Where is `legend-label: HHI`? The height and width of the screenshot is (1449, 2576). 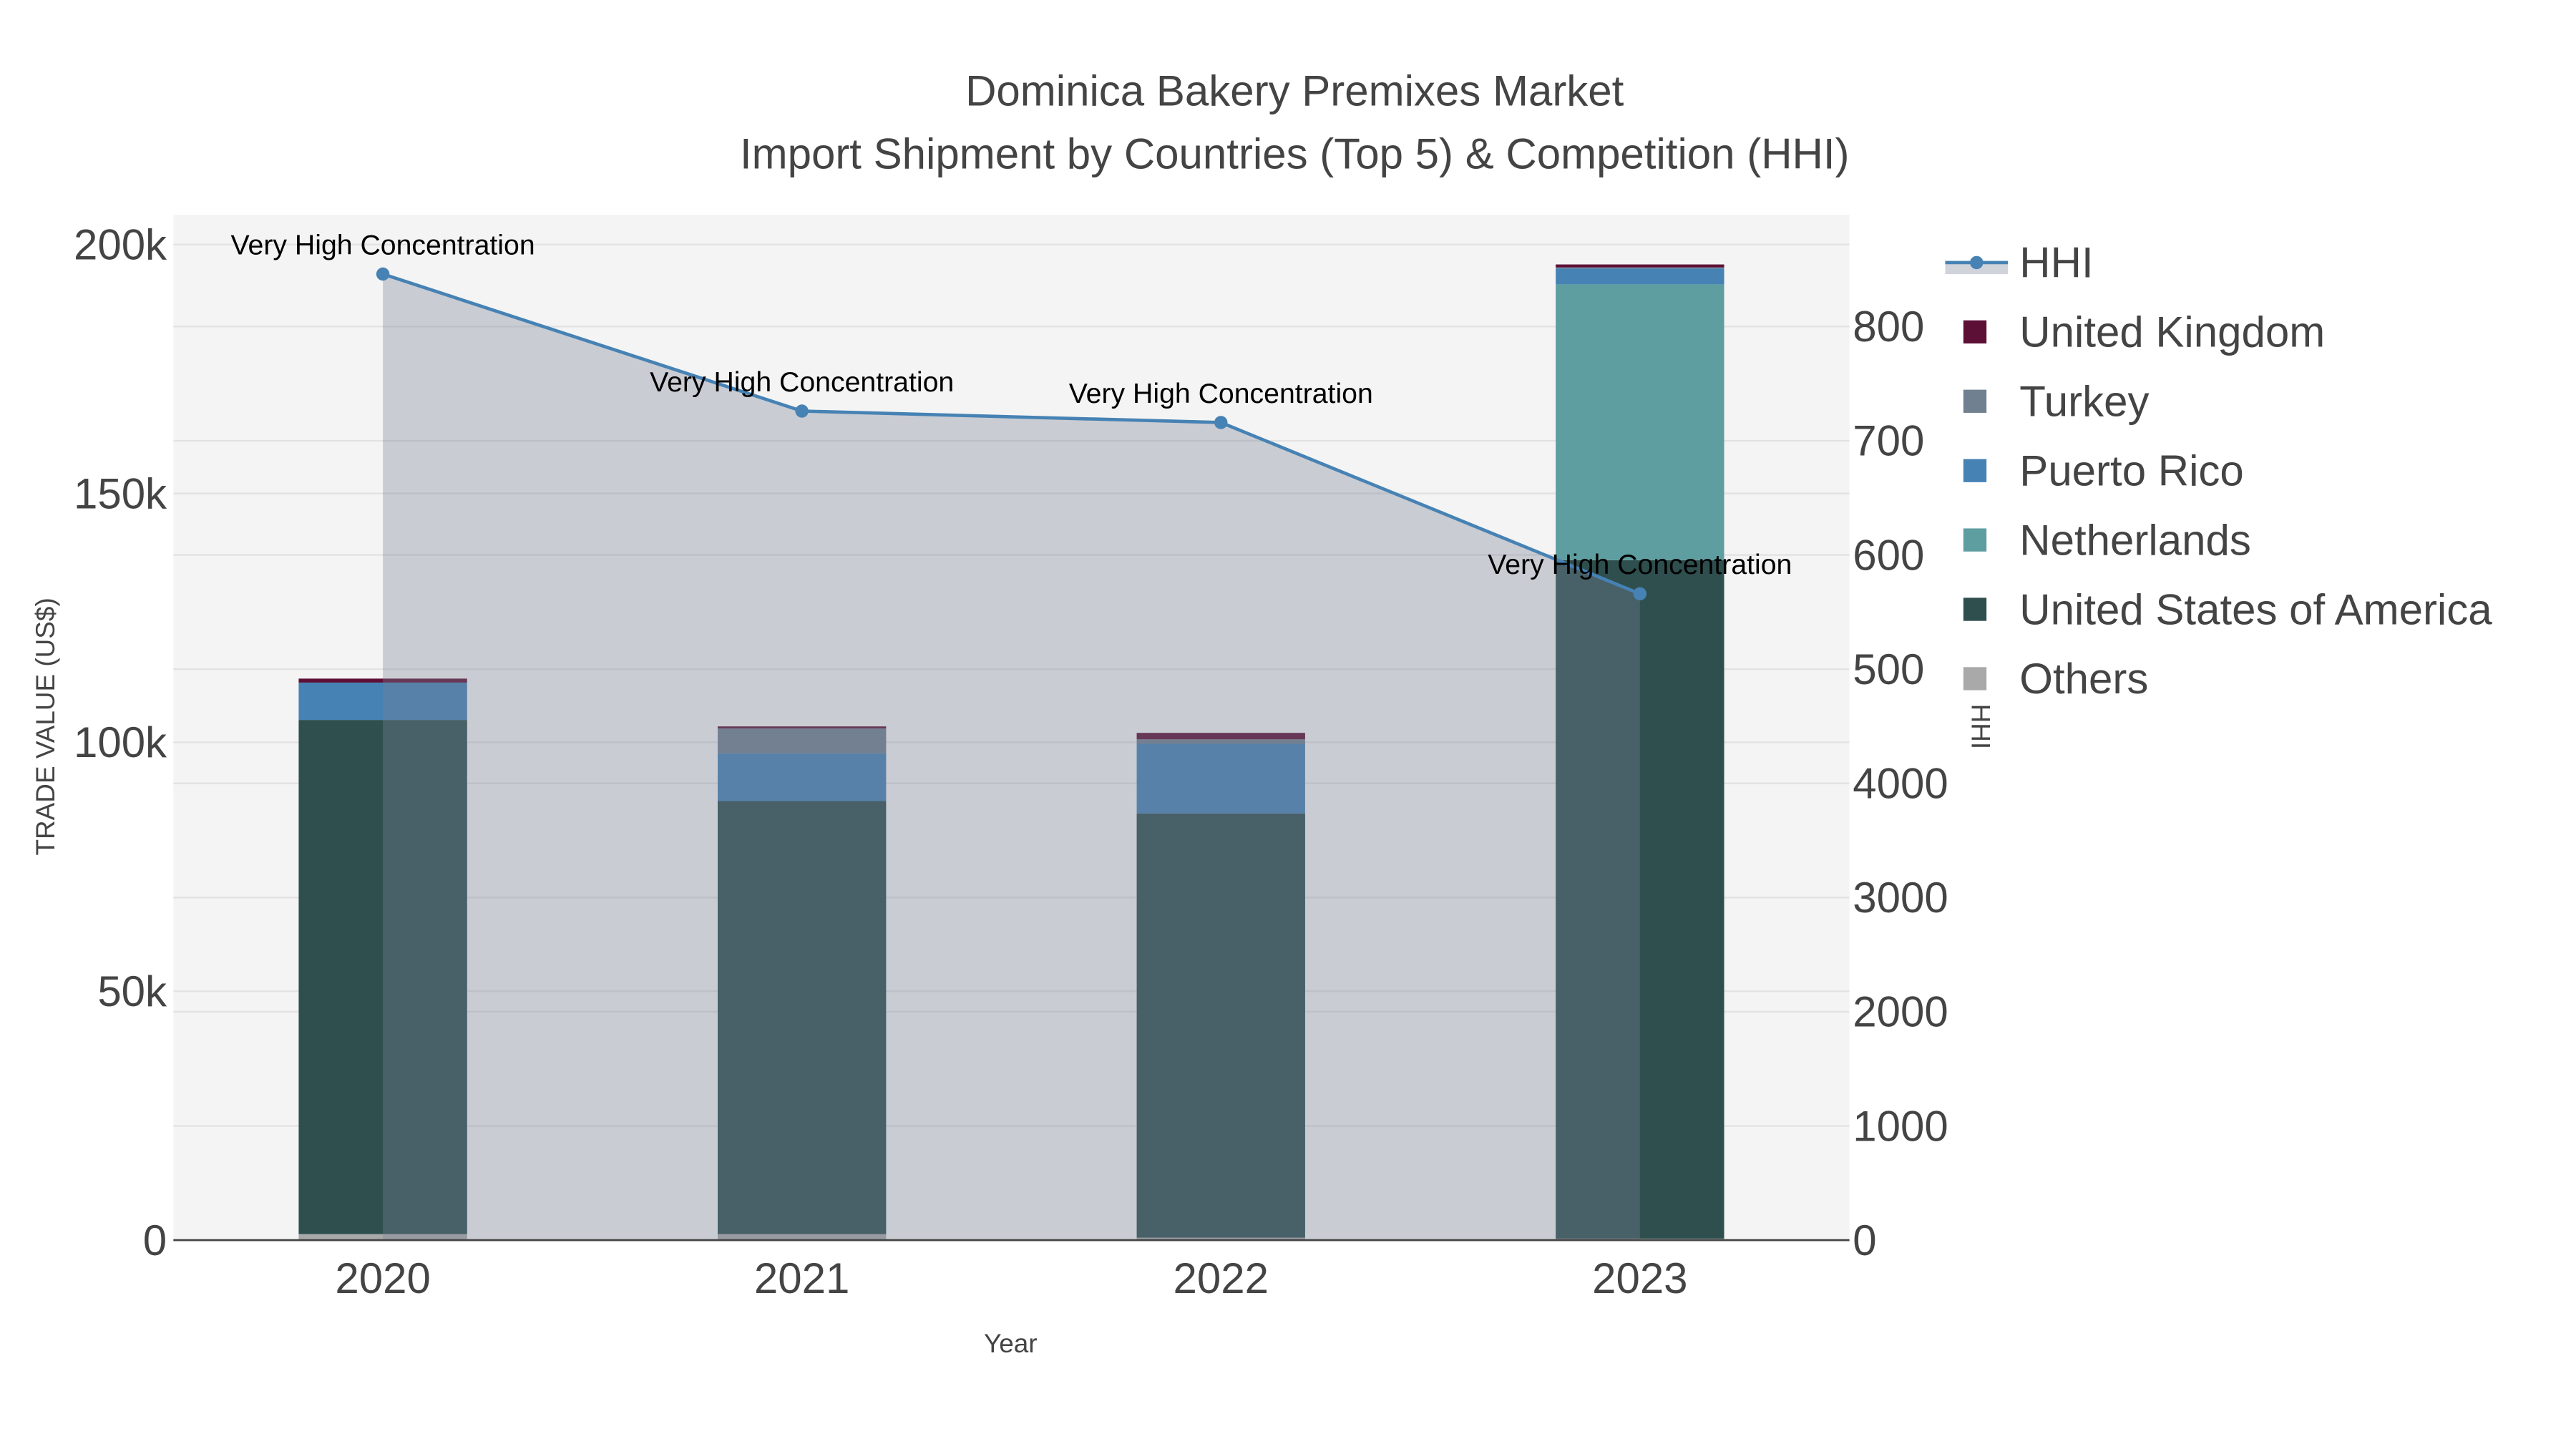
legend-label: HHI is located at coordinates (2056, 263).